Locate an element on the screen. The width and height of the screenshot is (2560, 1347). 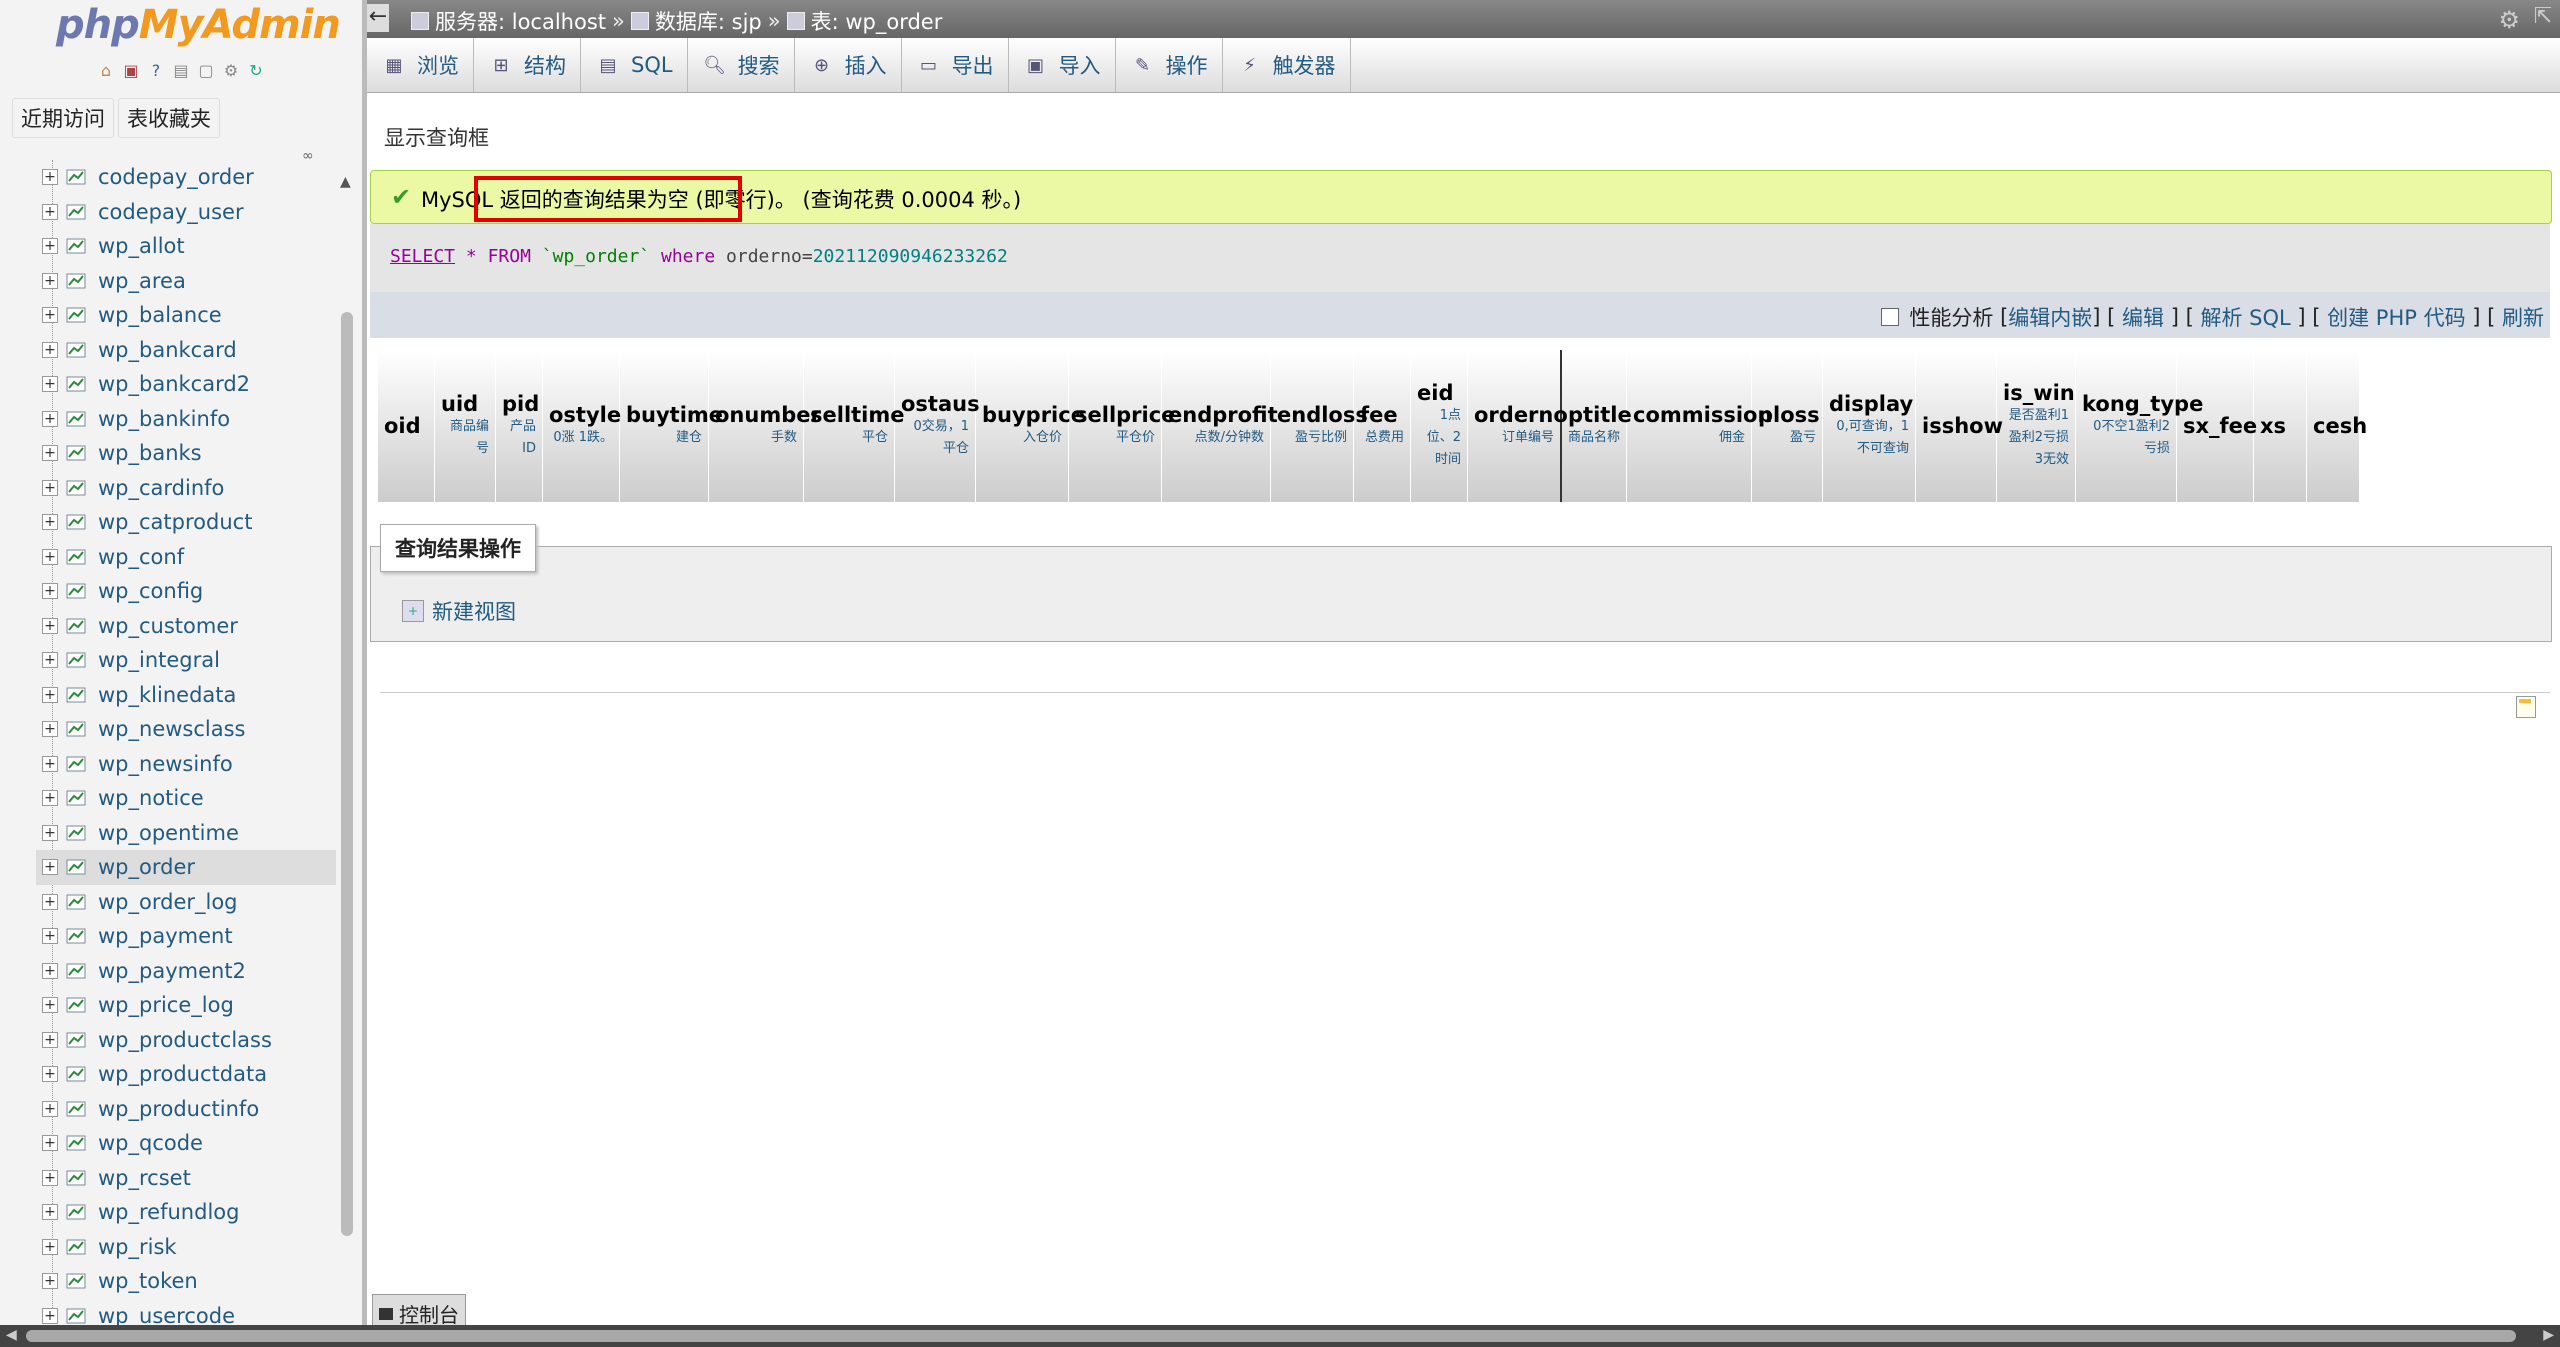
collapse-nav-icon: ← is located at coordinates (378, 18).